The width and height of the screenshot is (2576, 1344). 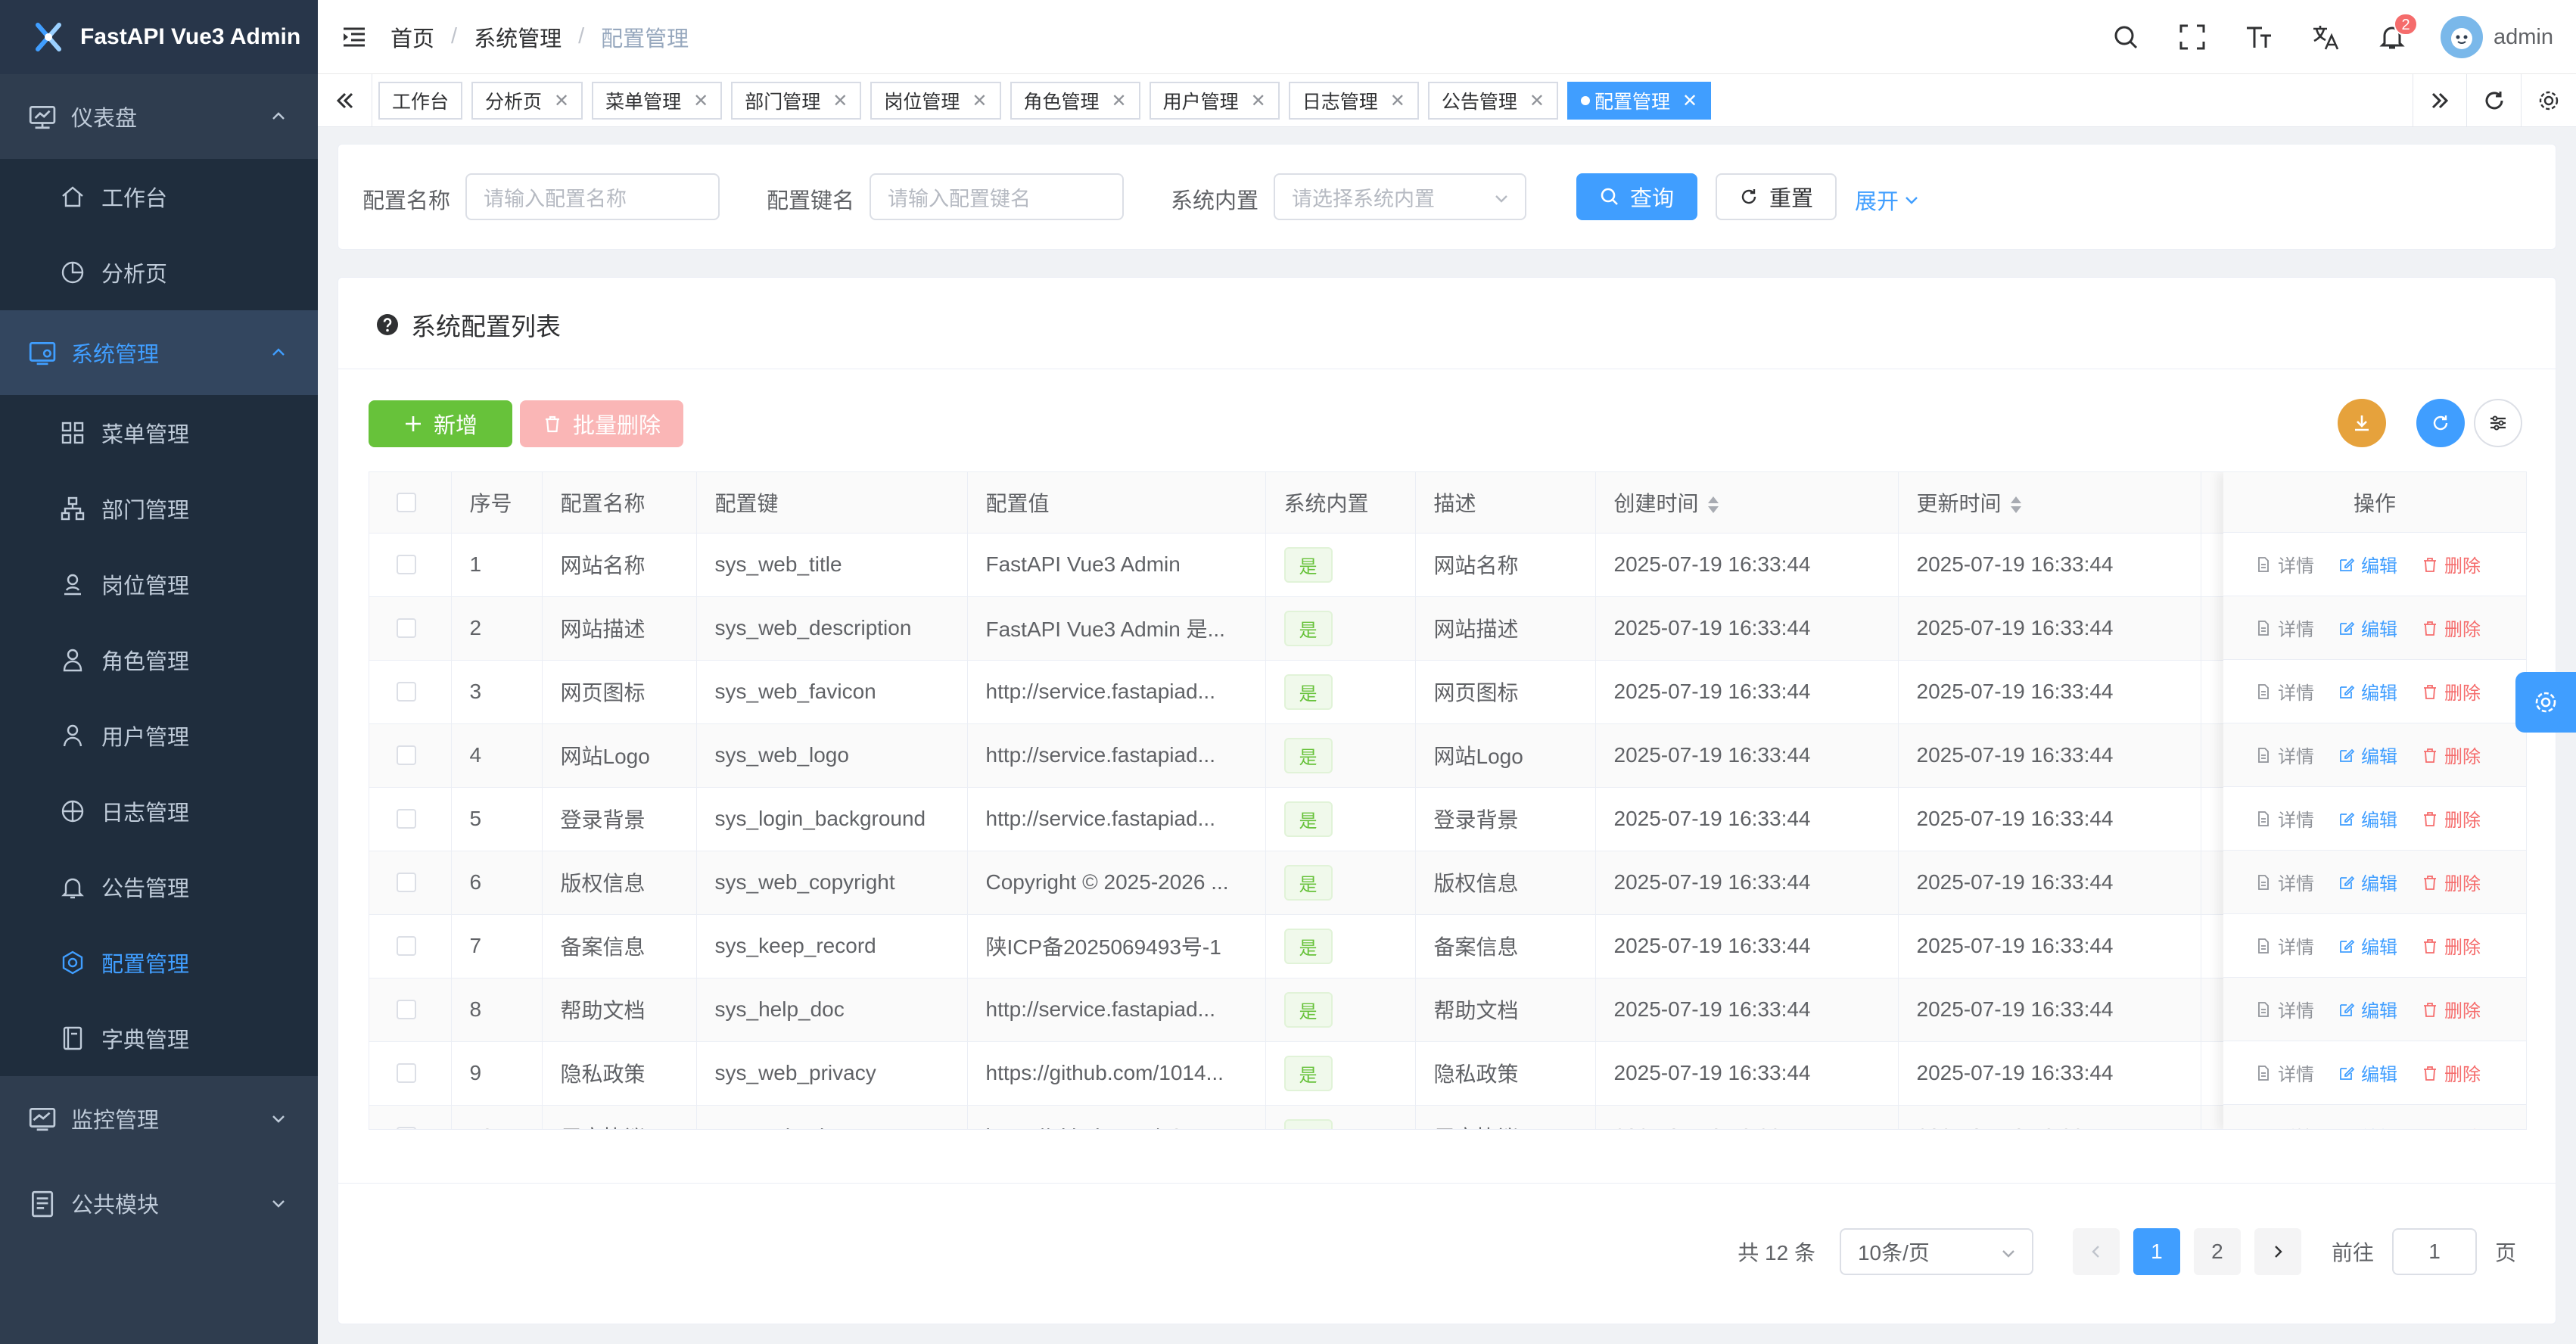 What do you see at coordinates (2156, 1251) in the screenshot?
I see `page-button: 1` at bounding box center [2156, 1251].